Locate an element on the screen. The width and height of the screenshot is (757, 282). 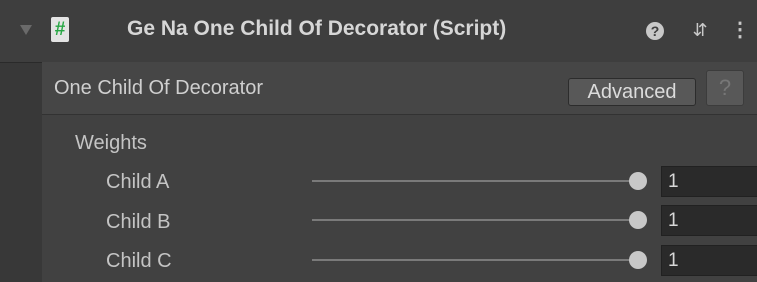
child-c-value-field: 1 is located at coordinates (709, 260).